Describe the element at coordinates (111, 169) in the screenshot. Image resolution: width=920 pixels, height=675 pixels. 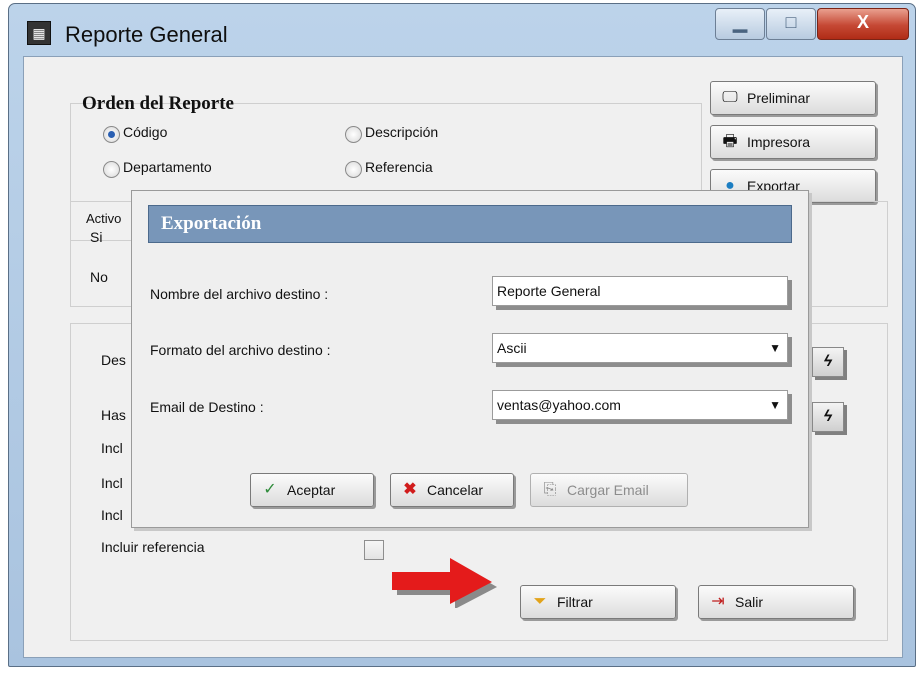
I see `radio-departamento` at that location.